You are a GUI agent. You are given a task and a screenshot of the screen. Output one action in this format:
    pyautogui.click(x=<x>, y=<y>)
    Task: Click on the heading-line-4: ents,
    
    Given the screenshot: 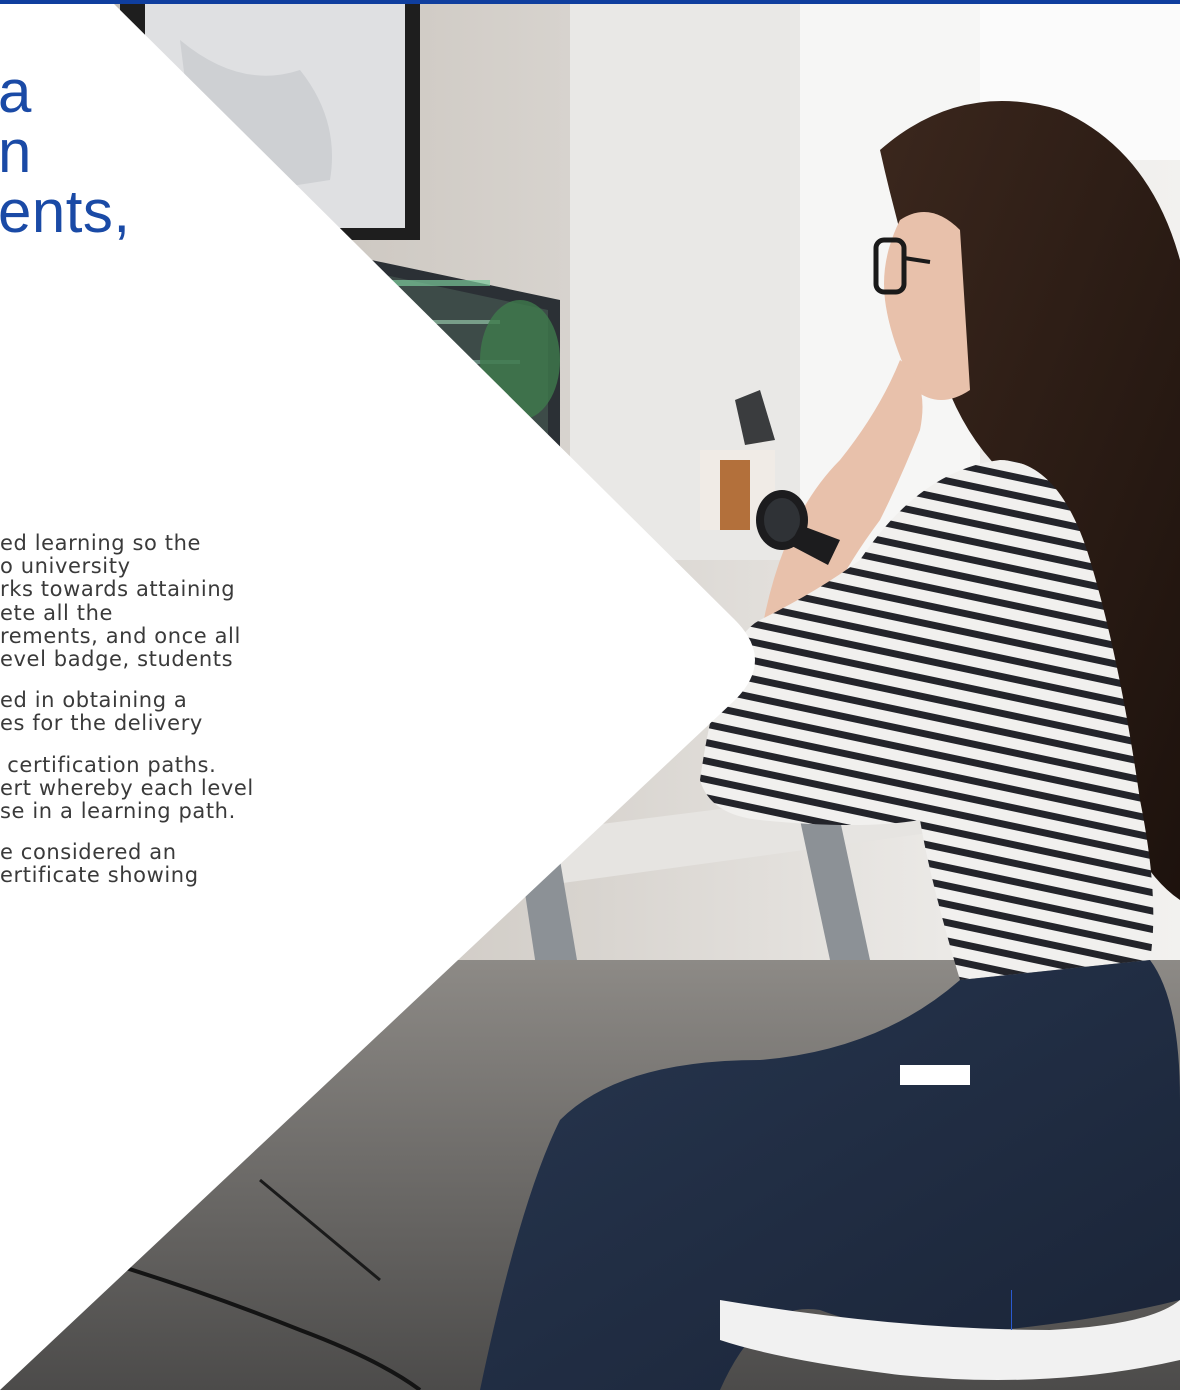 What is the action you would take?
    pyautogui.click(x=65, y=211)
    